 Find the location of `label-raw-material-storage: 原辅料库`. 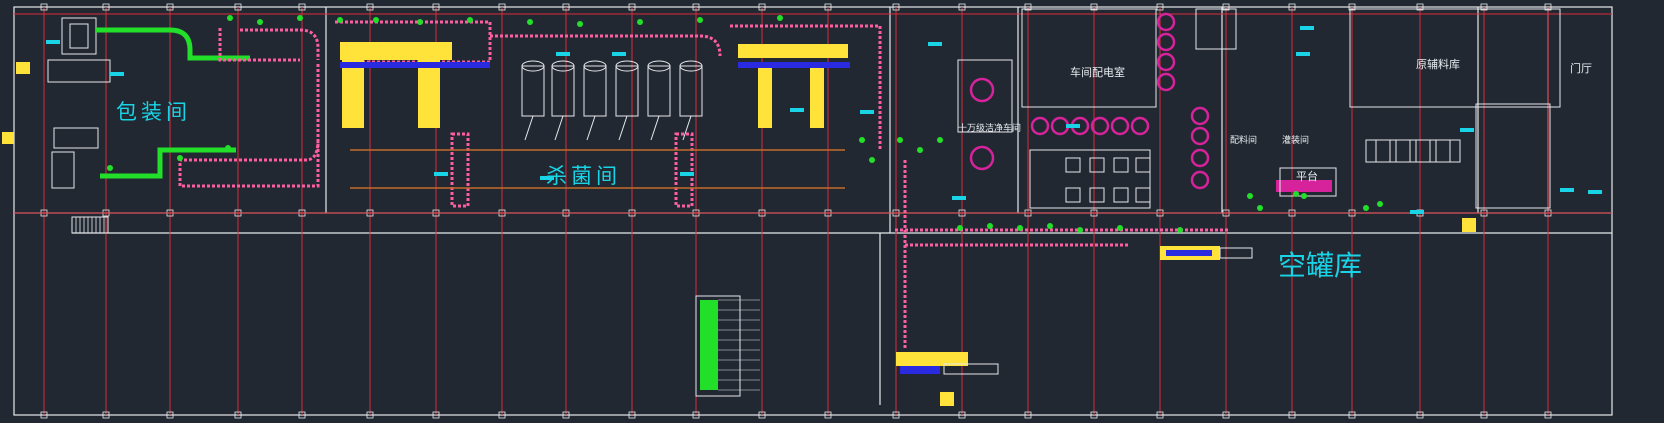

label-raw-material-storage: 原辅料库 is located at coordinates (1438, 64).